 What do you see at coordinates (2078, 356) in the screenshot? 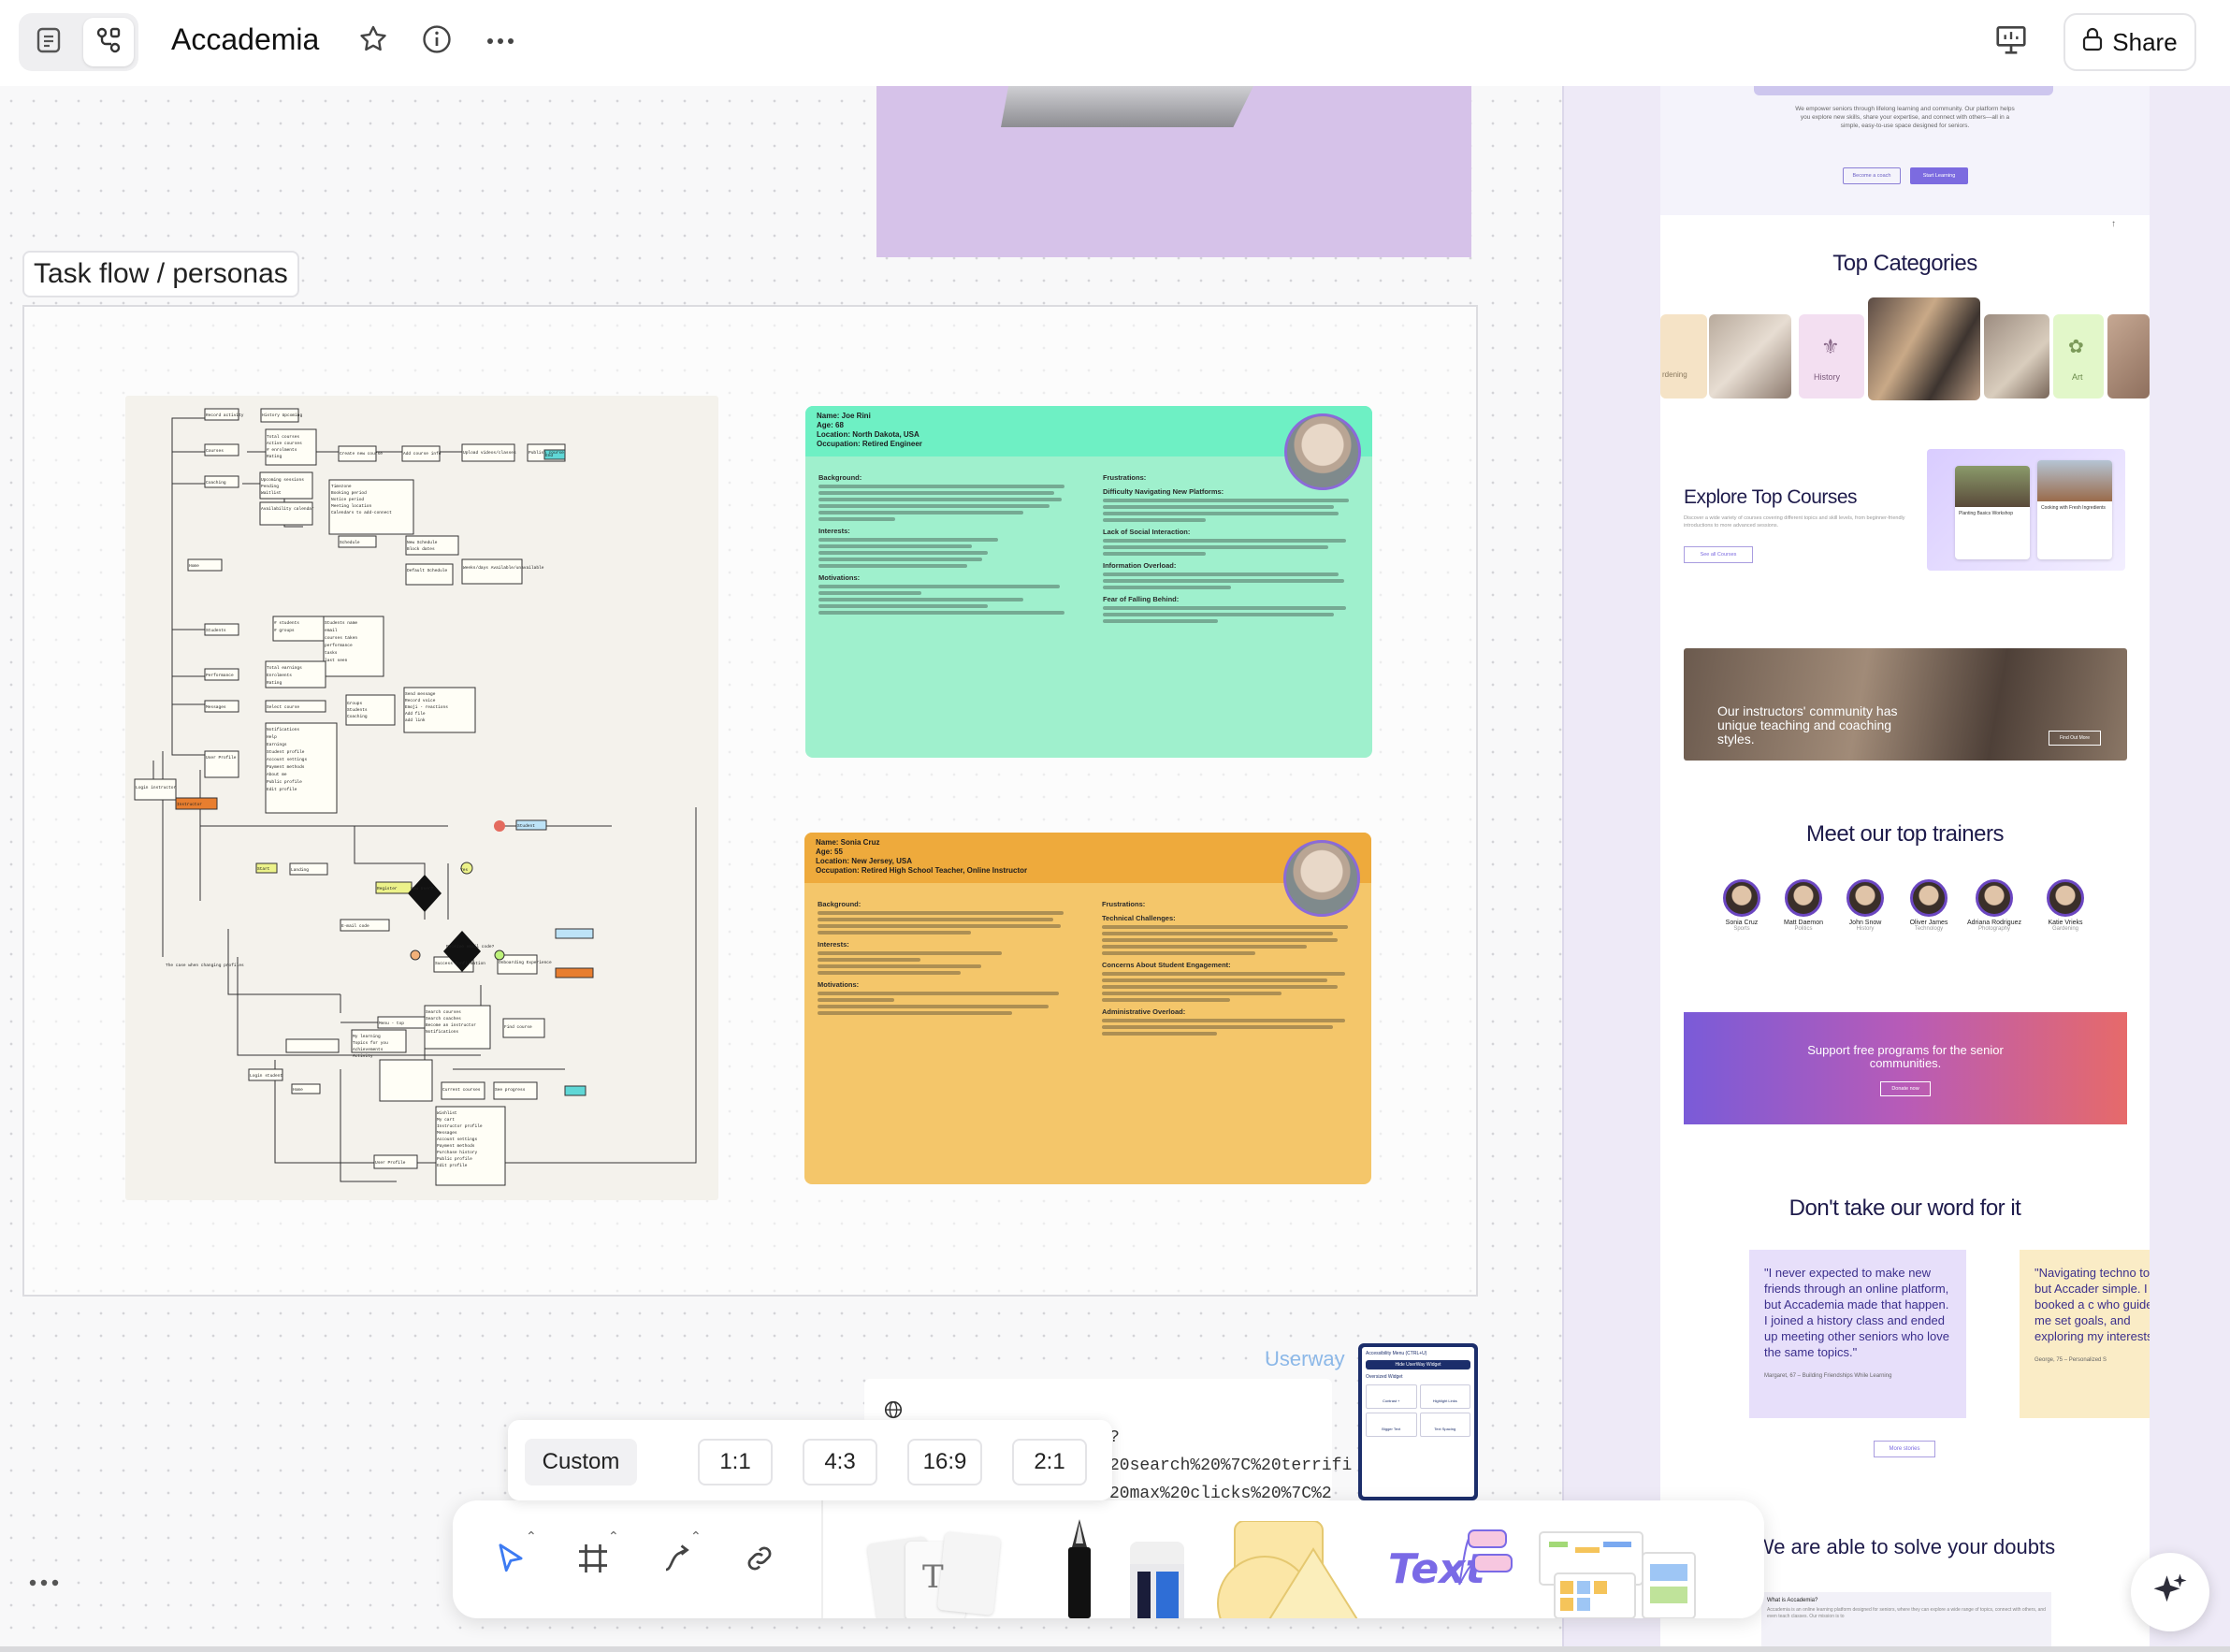
I see `category-art: ✿ Art` at bounding box center [2078, 356].